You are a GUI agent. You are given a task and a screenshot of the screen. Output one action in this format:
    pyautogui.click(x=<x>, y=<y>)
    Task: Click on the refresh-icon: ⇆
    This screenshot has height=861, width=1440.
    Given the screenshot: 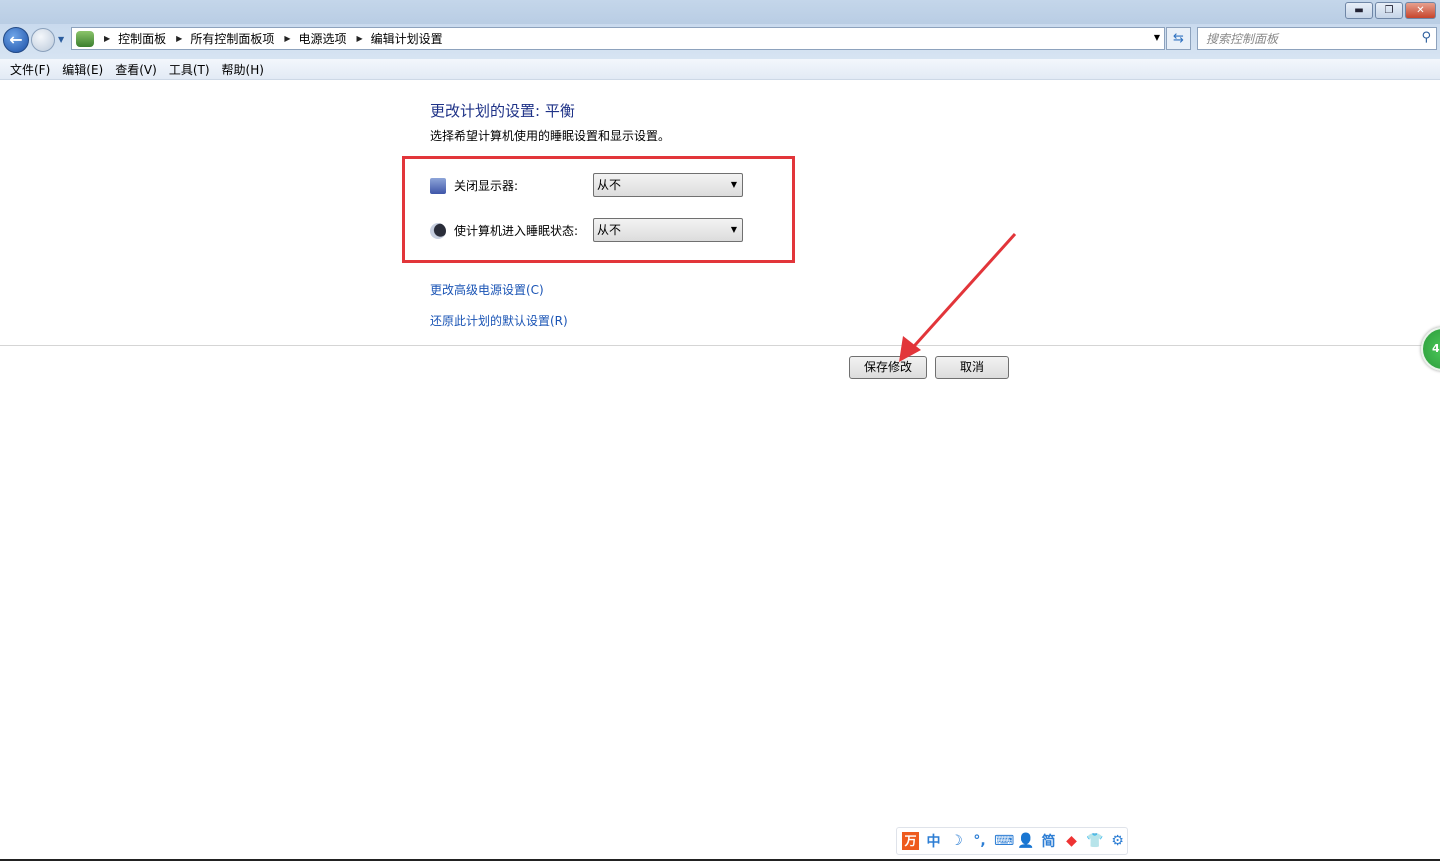 What is the action you would take?
    pyautogui.click(x=1178, y=38)
    